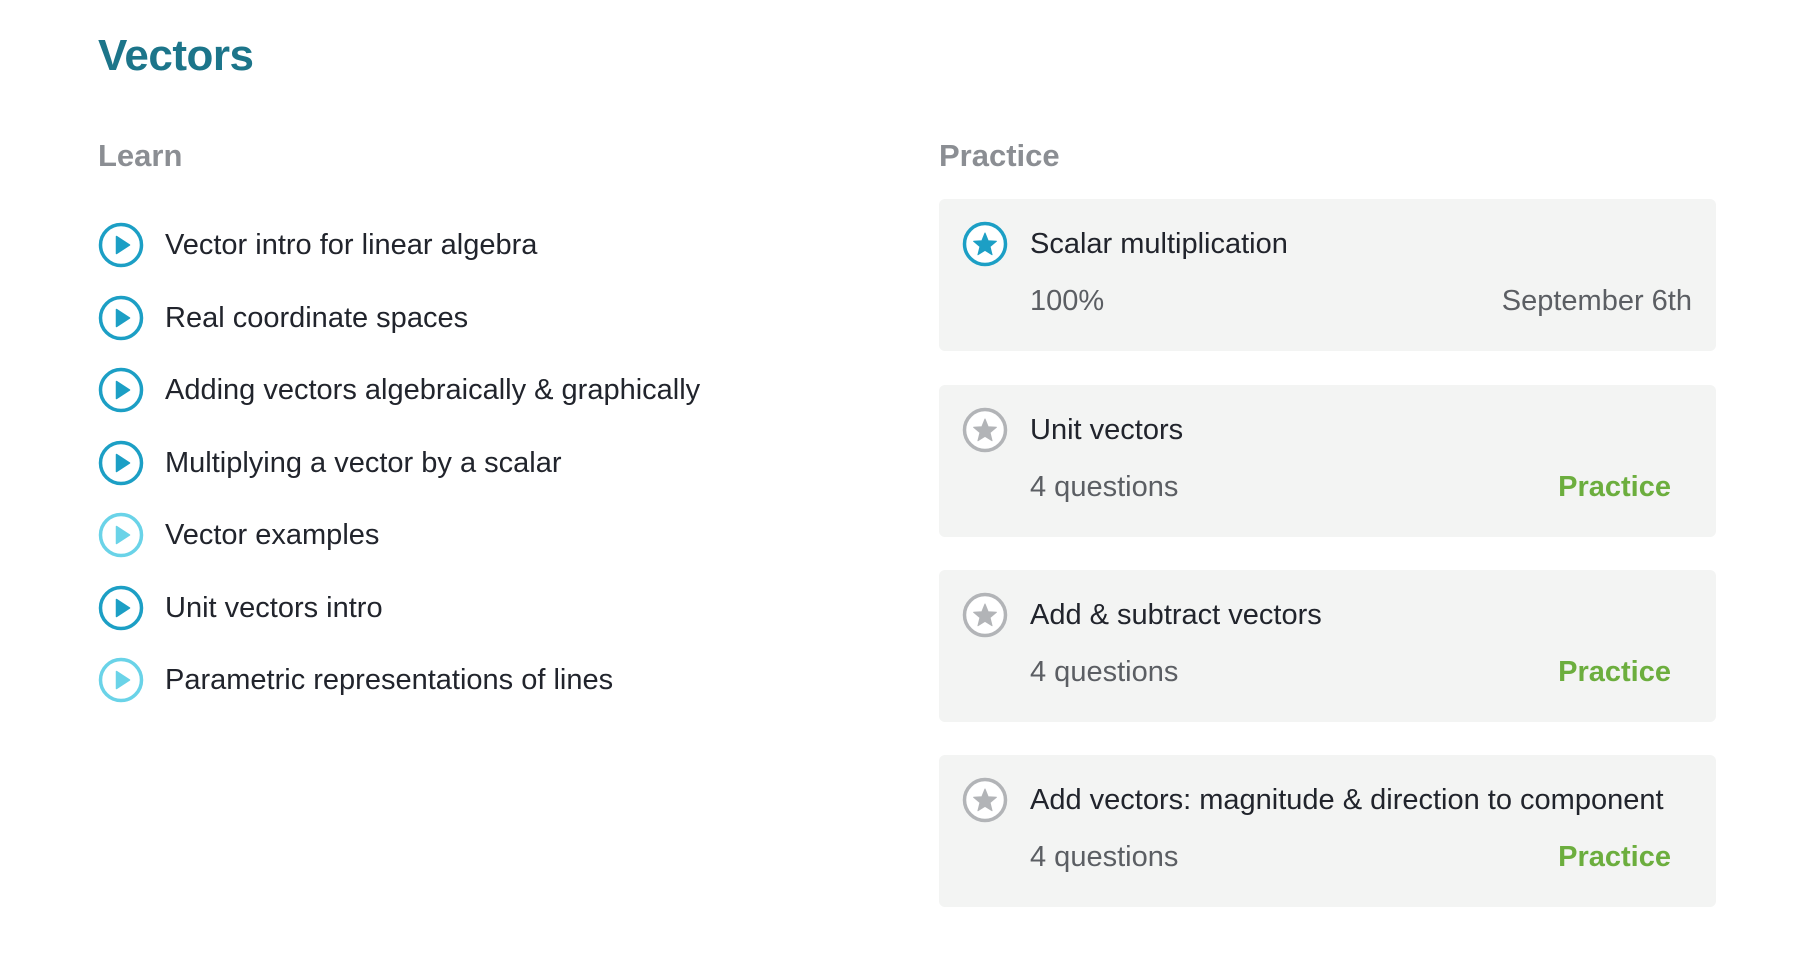 The height and width of the screenshot is (956, 1798). I want to click on learn-item-label: Vector examples, so click(272, 535).